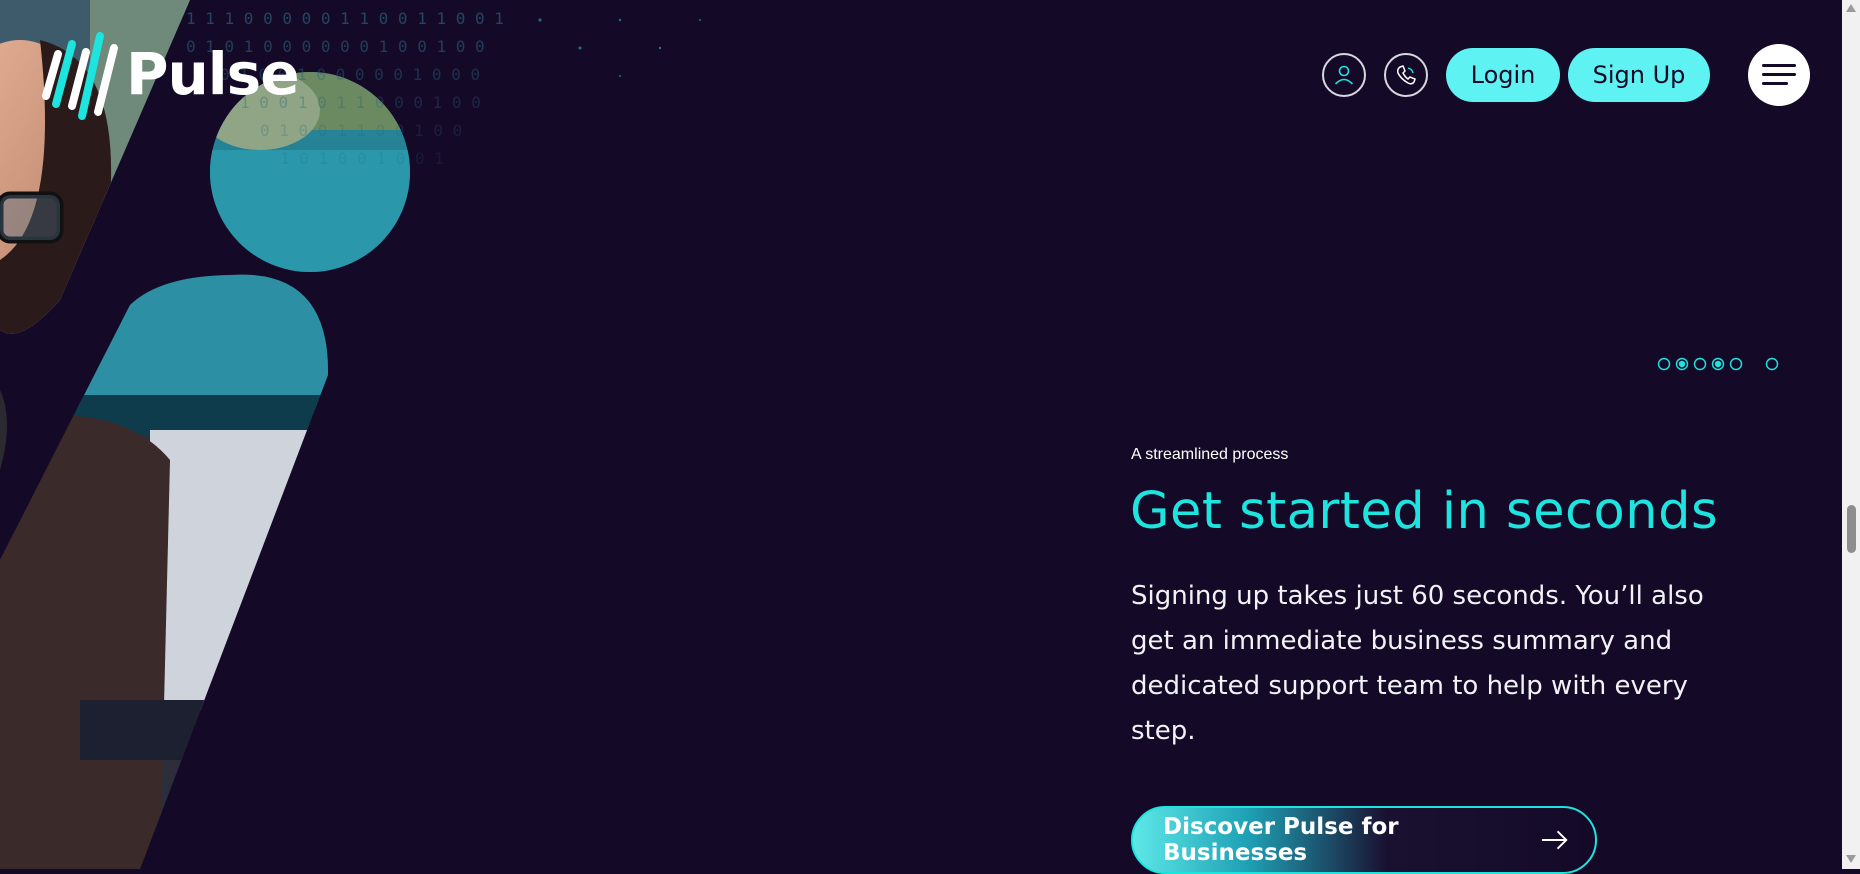 The height and width of the screenshot is (874, 1860). Describe the element at coordinates (1503, 75) in the screenshot. I see `login-button: Login` at that location.